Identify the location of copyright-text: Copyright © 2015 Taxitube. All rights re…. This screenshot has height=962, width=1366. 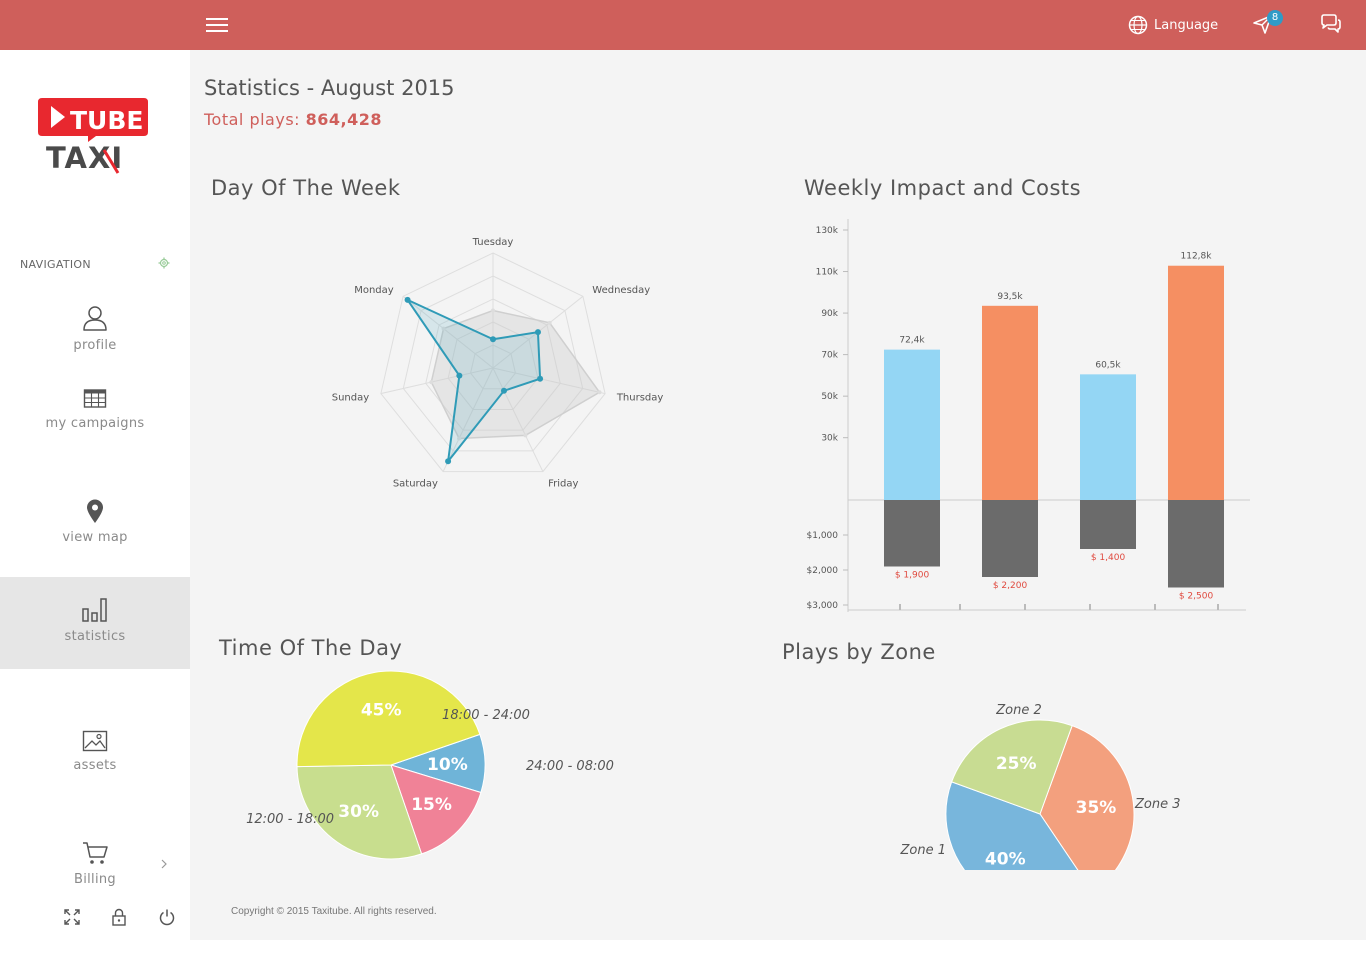
(334, 911).